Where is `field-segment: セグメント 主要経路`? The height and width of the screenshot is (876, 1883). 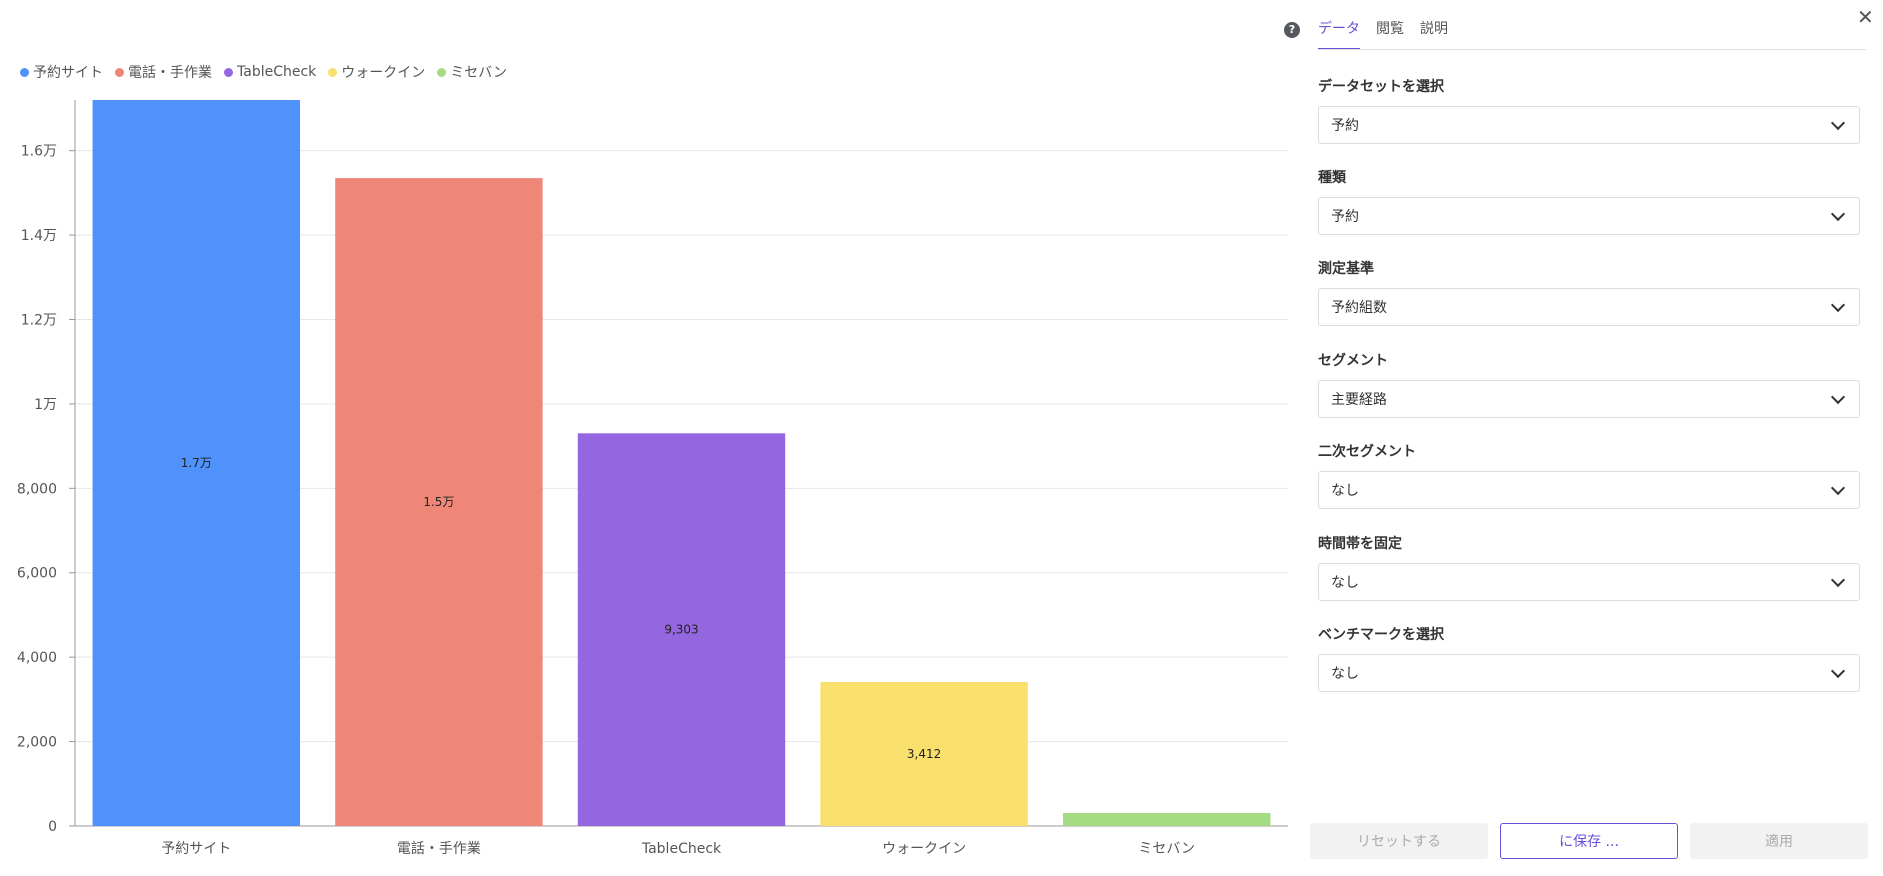
field-segment: セグメント 主要経路 is located at coordinates (1589, 384).